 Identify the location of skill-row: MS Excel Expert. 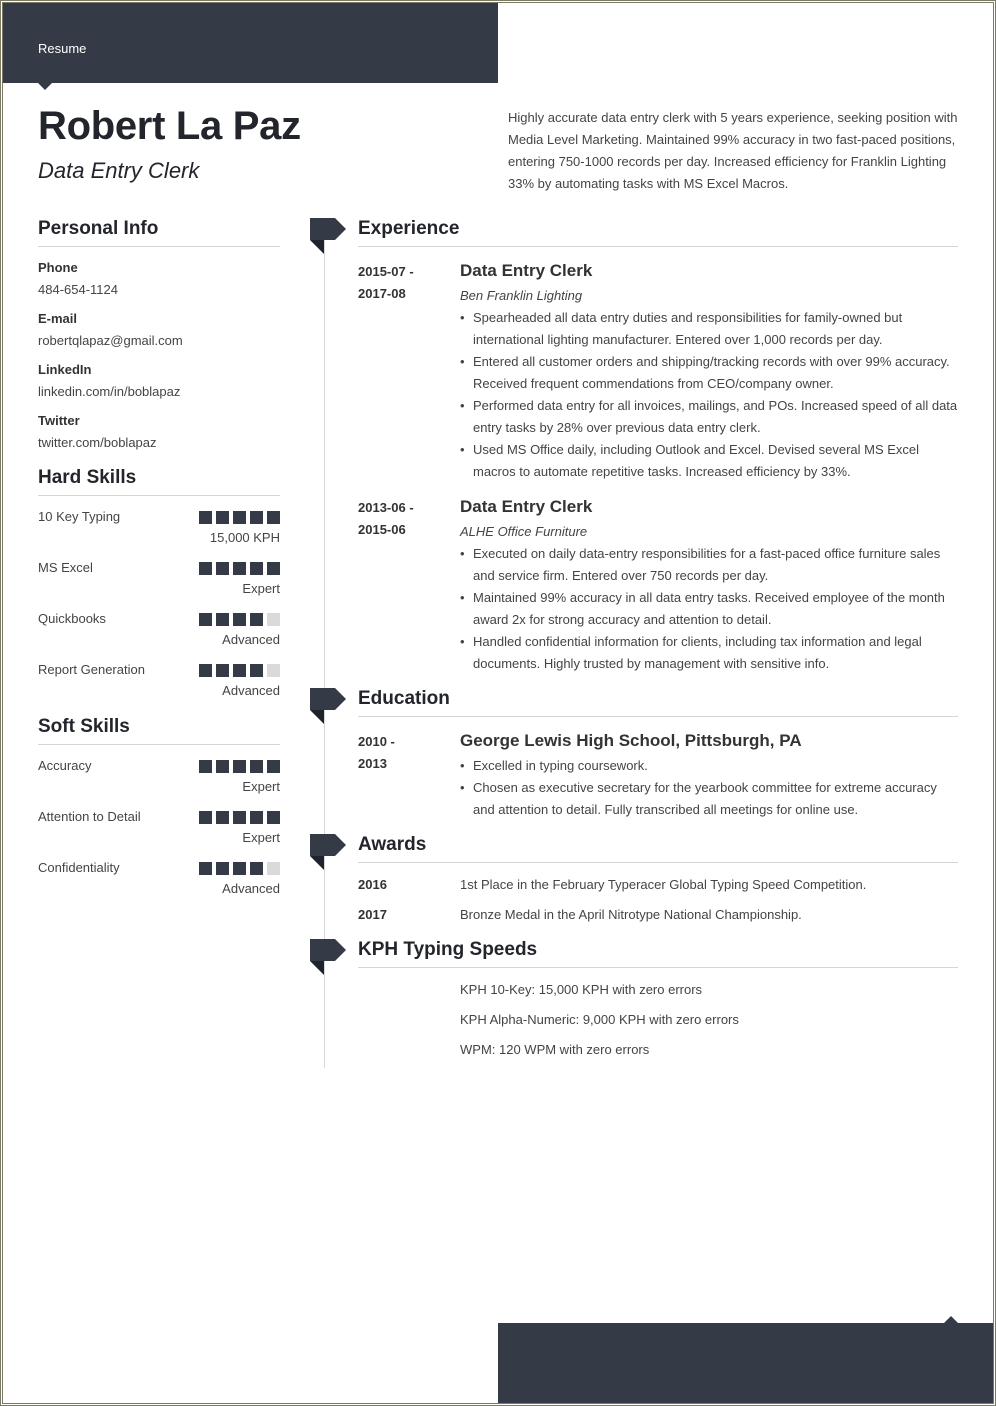
(159, 572).